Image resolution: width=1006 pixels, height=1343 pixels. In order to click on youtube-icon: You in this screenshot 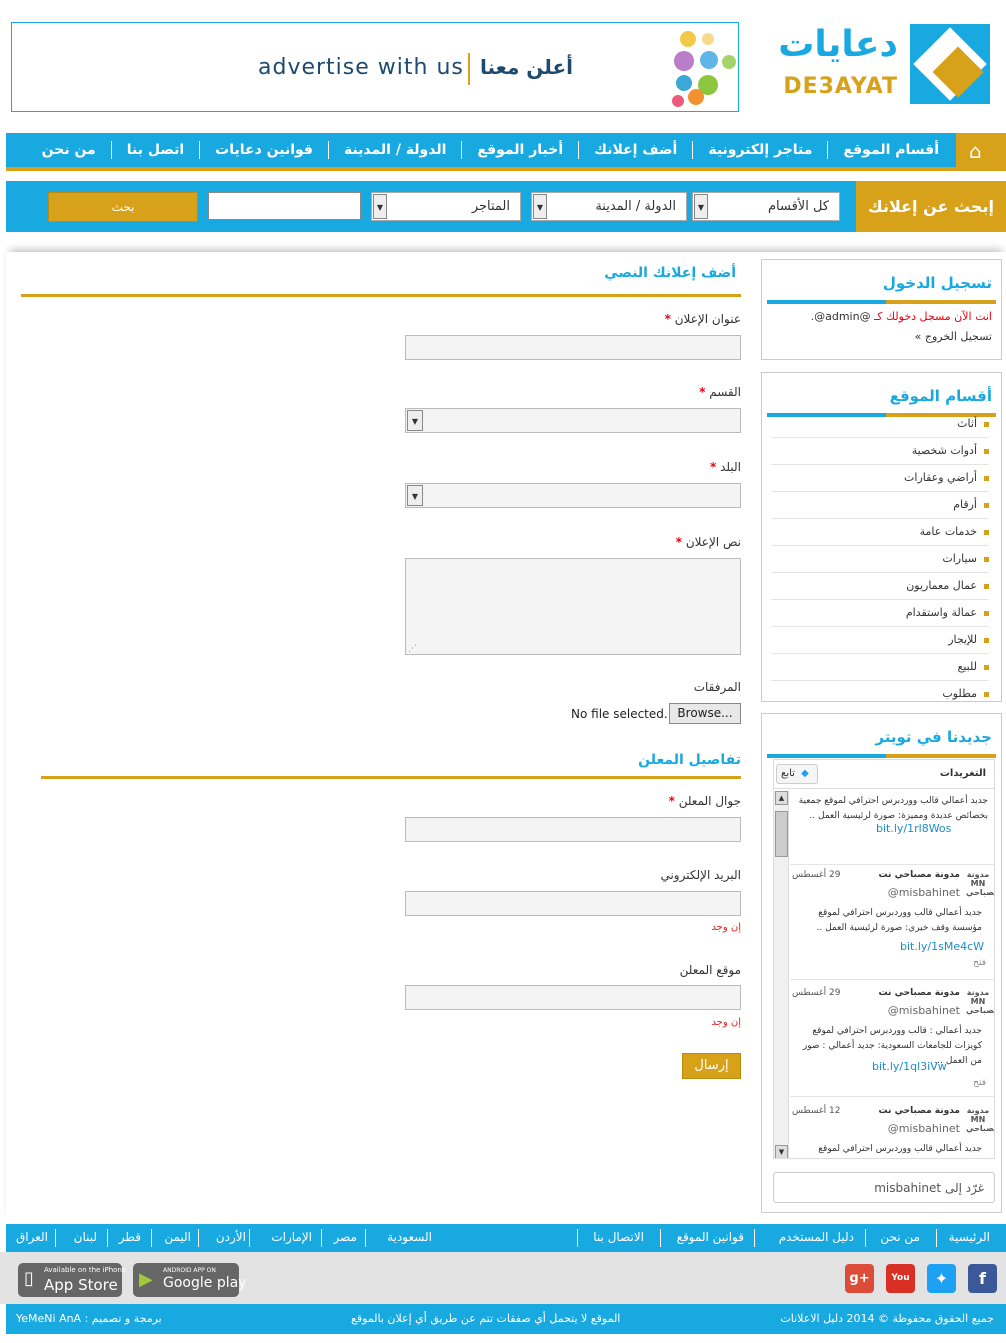, I will do `click(900, 1278)`.